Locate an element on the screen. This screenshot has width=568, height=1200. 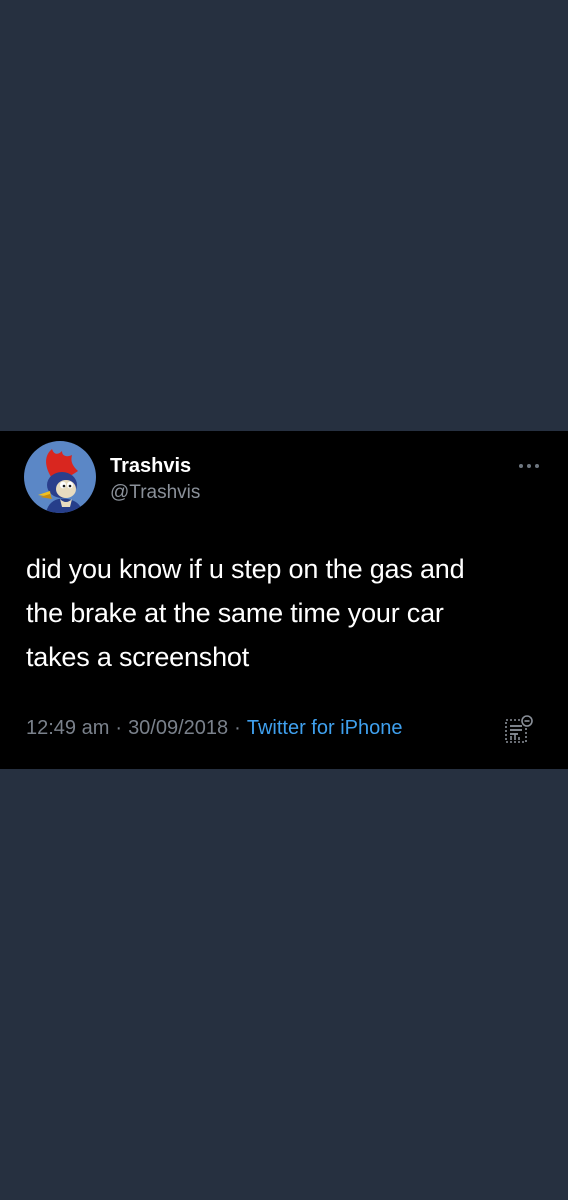
tweet-meta: 12:49 am · 30/09/2018 · Twitter for iPhone is located at coordinates (214, 728).